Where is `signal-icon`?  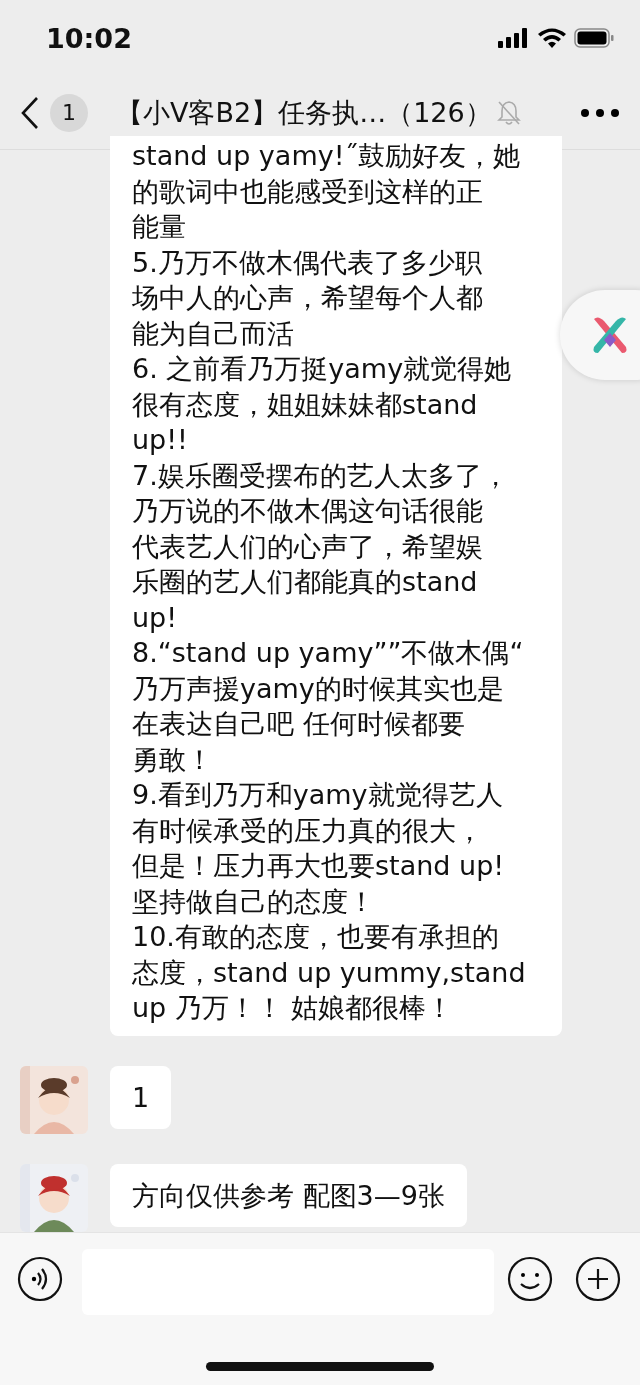 signal-icon is located at coordinates (514, 38).